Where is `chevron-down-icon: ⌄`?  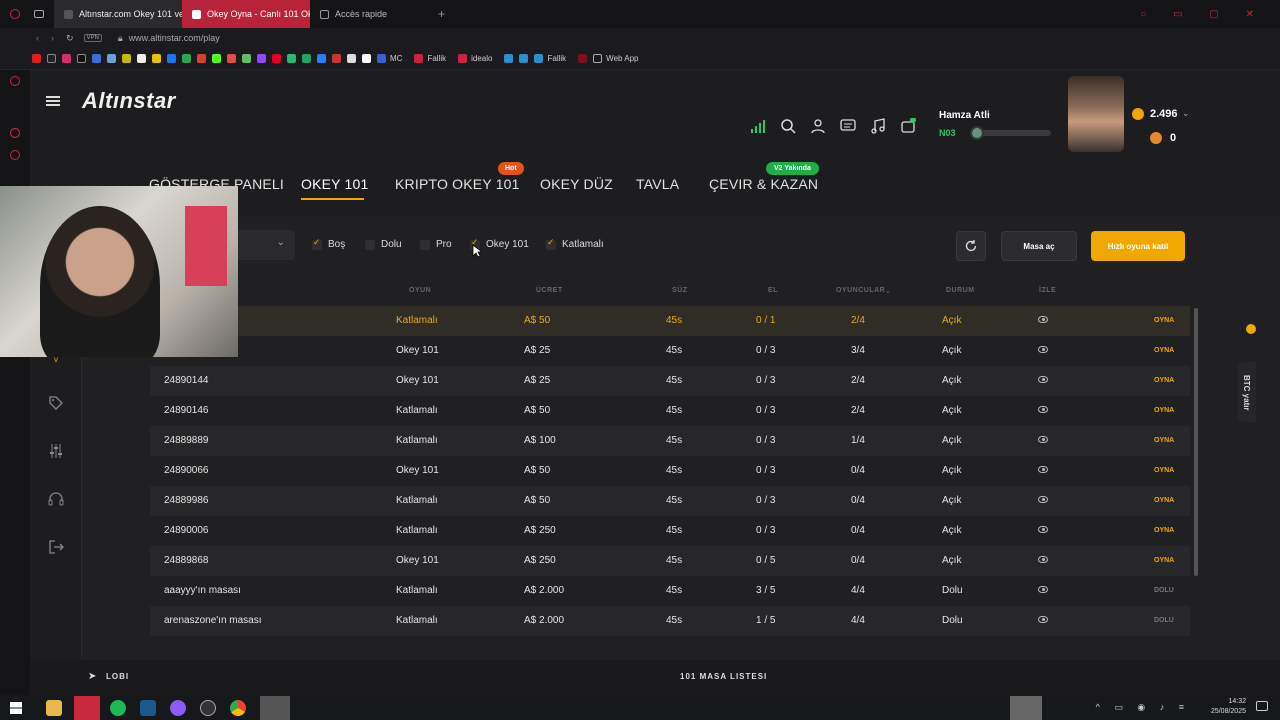 chevron-down-icon: ⌄ is located at coordinates (1186, 113).